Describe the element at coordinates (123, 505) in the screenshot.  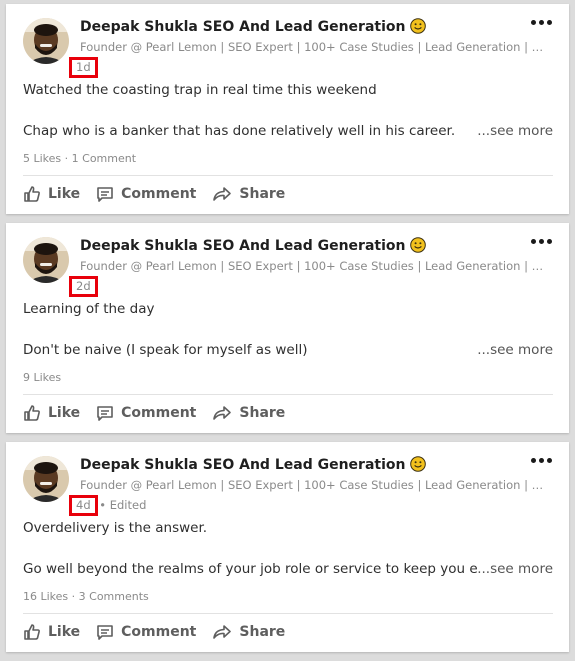
I see `edited-label: • Edited` at that location.